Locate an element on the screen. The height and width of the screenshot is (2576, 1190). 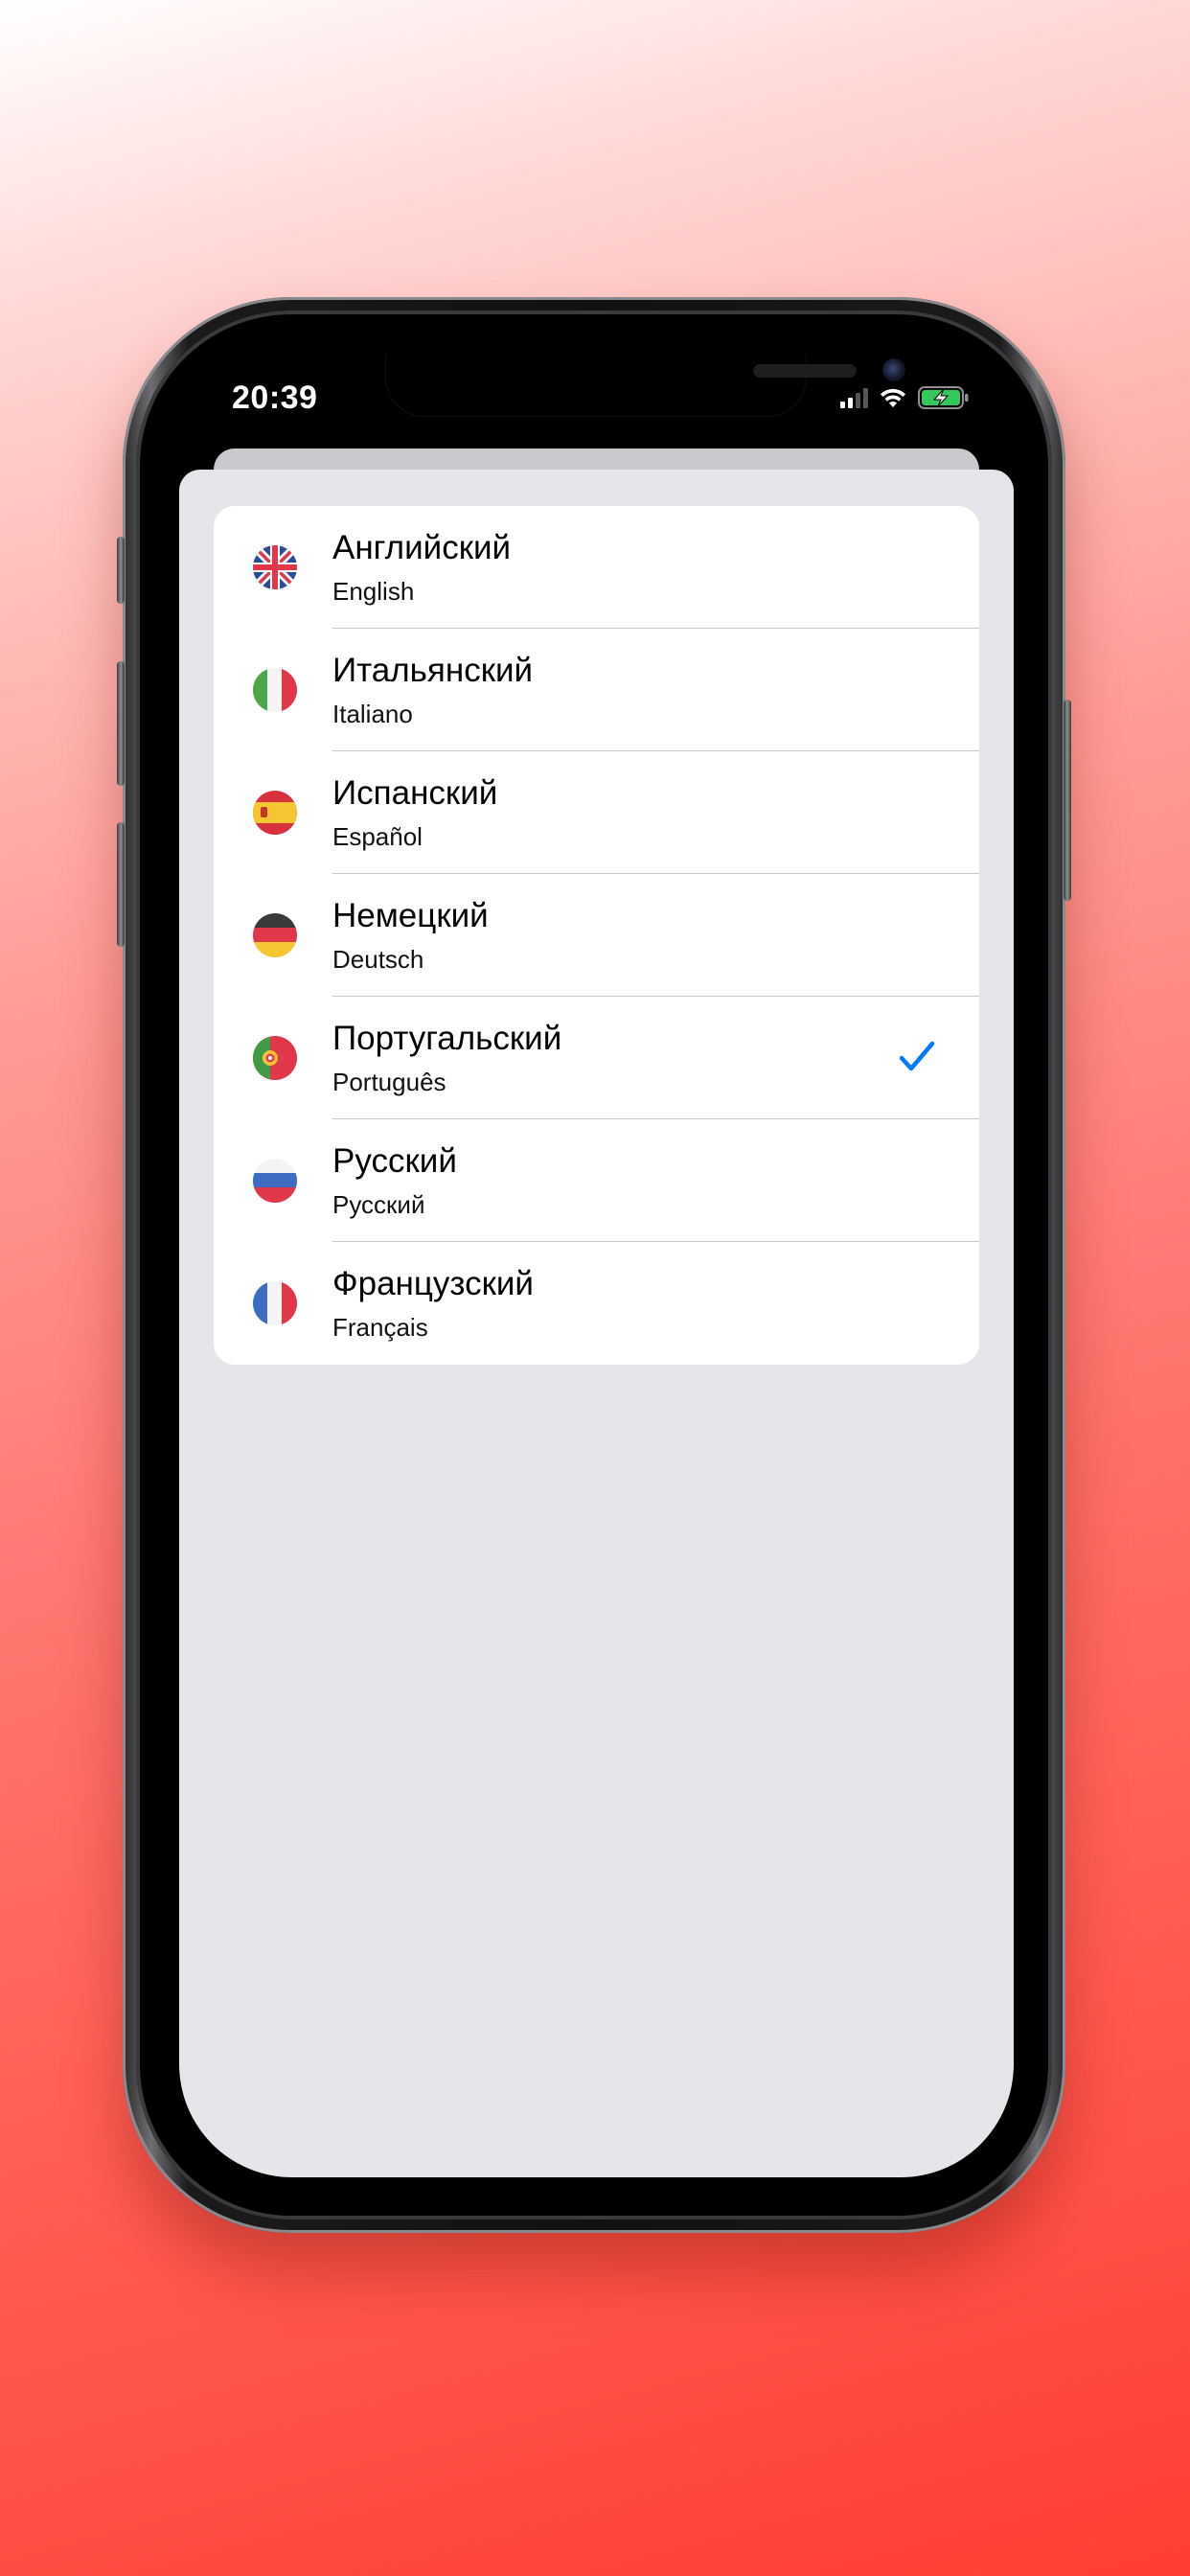
language-name: Немецкий is located at coordinates (411, 915).